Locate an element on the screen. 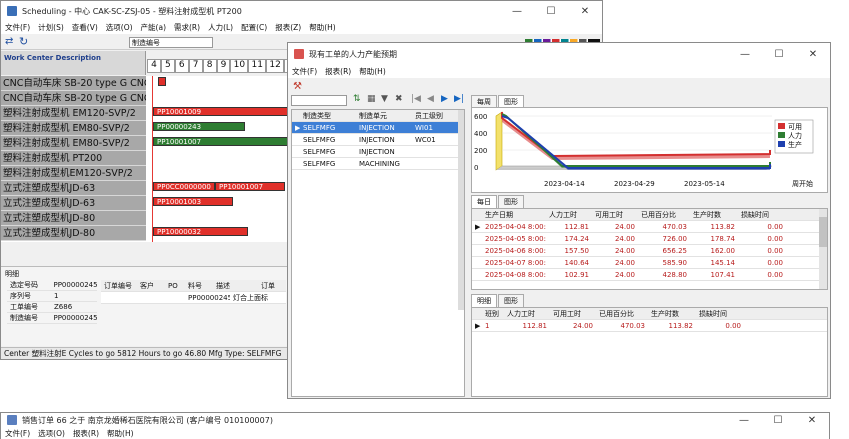  work-center-row: 塑料注射成型机EM120-SVP/2 is located at coordinates (73, 173).